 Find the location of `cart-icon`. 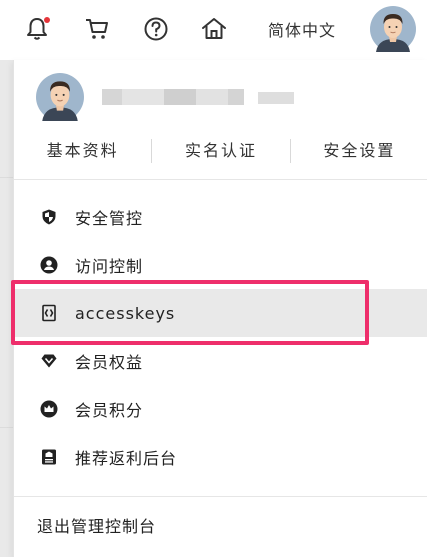

cart-icon is located at coordinates (97, 29).